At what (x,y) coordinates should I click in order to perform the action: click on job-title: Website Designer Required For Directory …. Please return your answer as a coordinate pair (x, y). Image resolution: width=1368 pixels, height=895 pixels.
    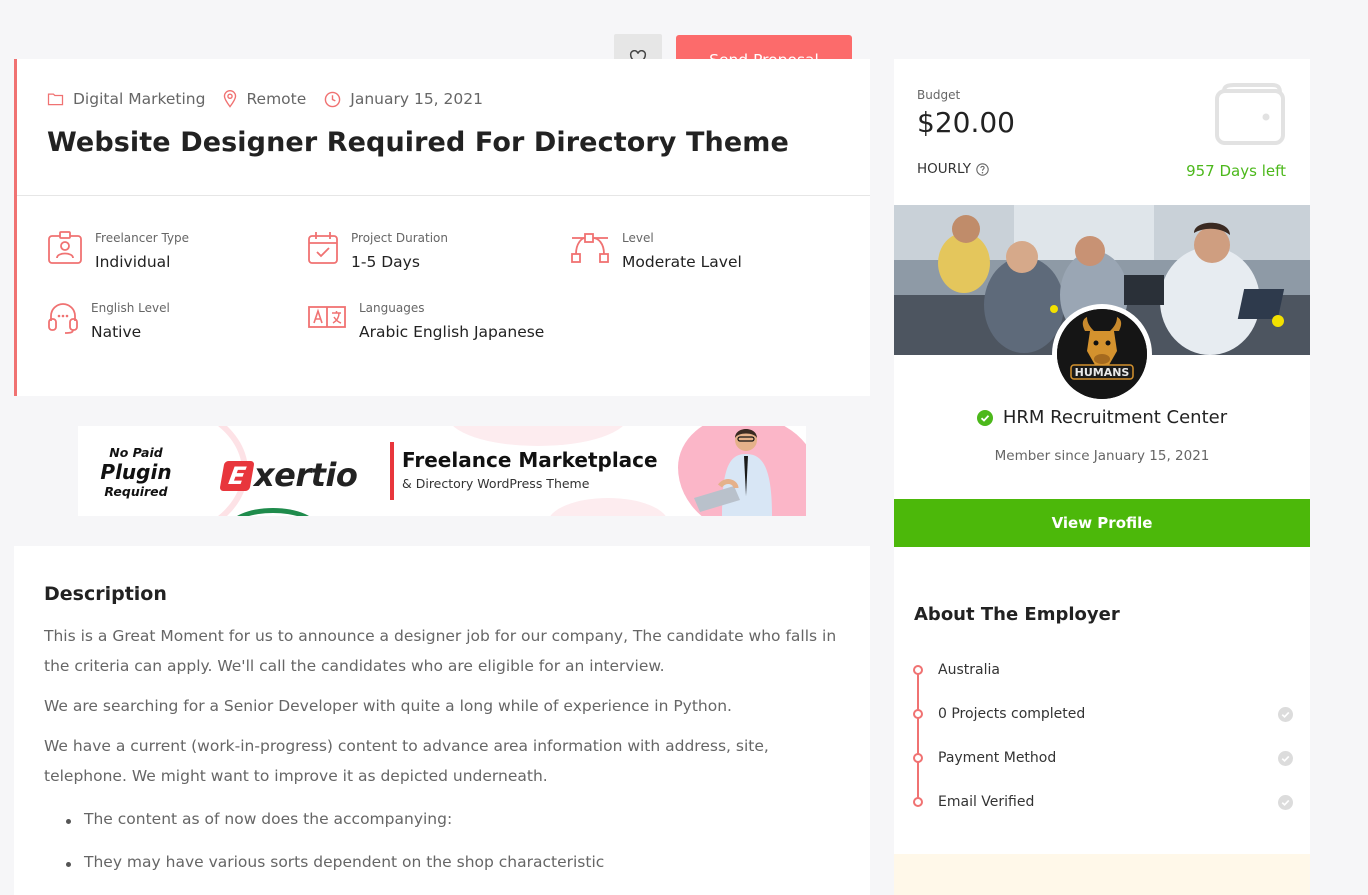
    Looking at the image, I should click on (418, 142).